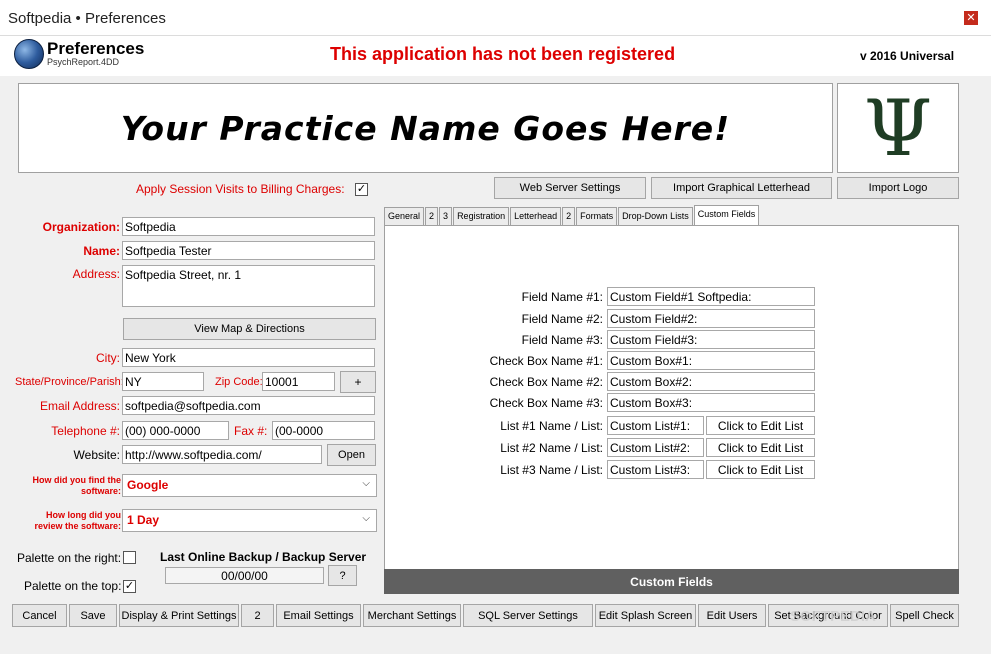  Describe the element at coordinates (39, 615) in the screenshot. I see `cancel-button: Cancel` at that location.